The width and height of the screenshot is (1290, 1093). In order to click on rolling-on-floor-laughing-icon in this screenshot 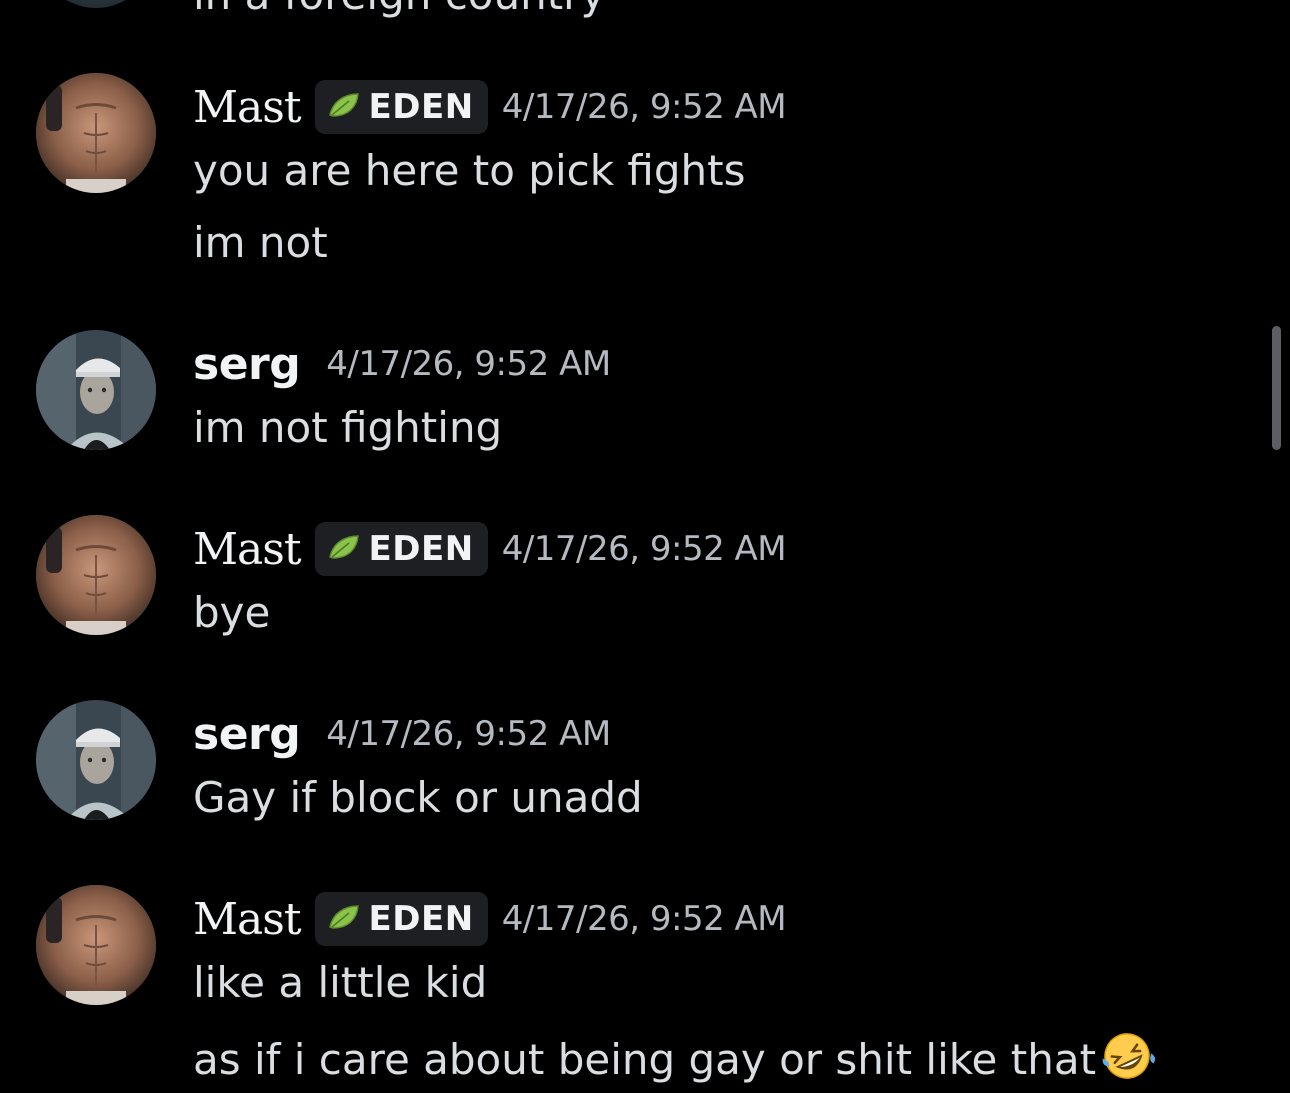, I will do `click(1127, 1061)`.